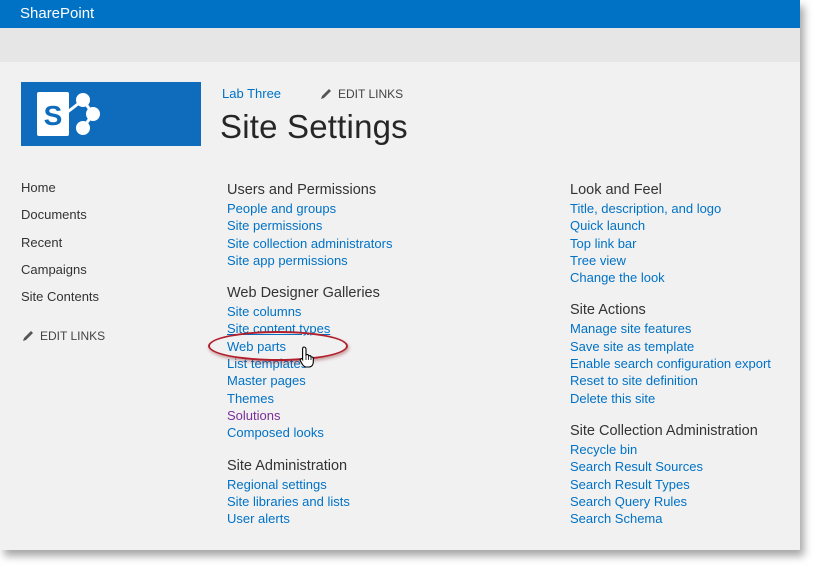  I want to click on link-manage-site-features: Manage site features, so click(670, 328).